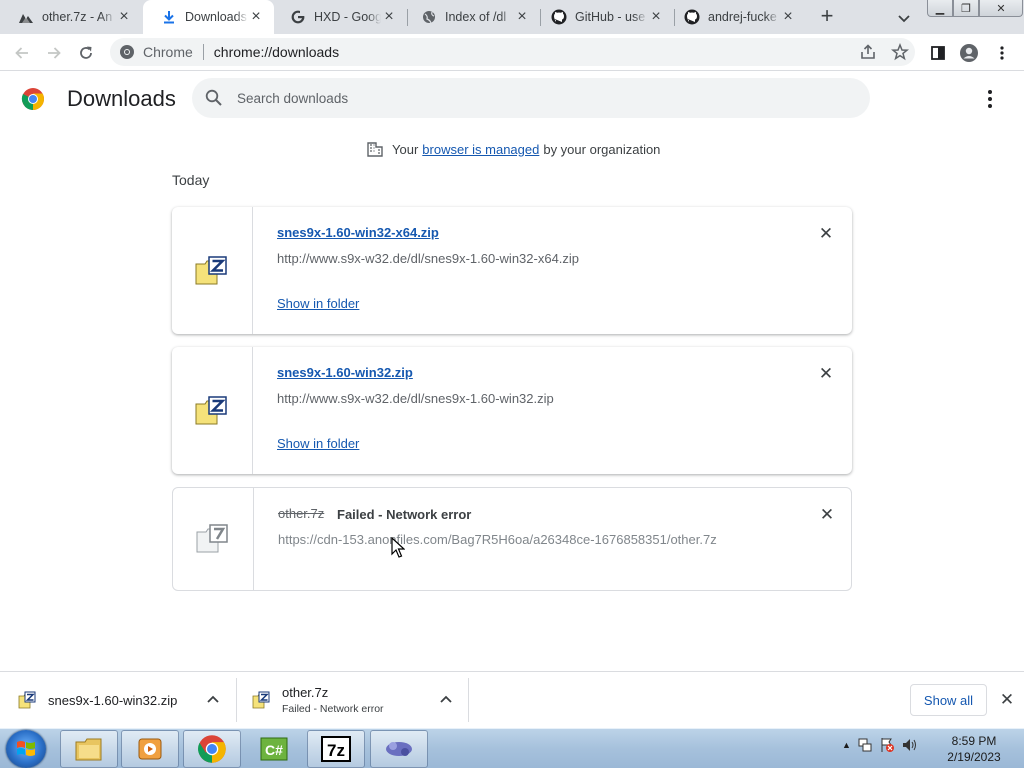 This screenshot has width=1024, height=768. What do you see at coordinates (22, 53) in the screenshot?
I see `back-button` at bounding box center [22, 53].